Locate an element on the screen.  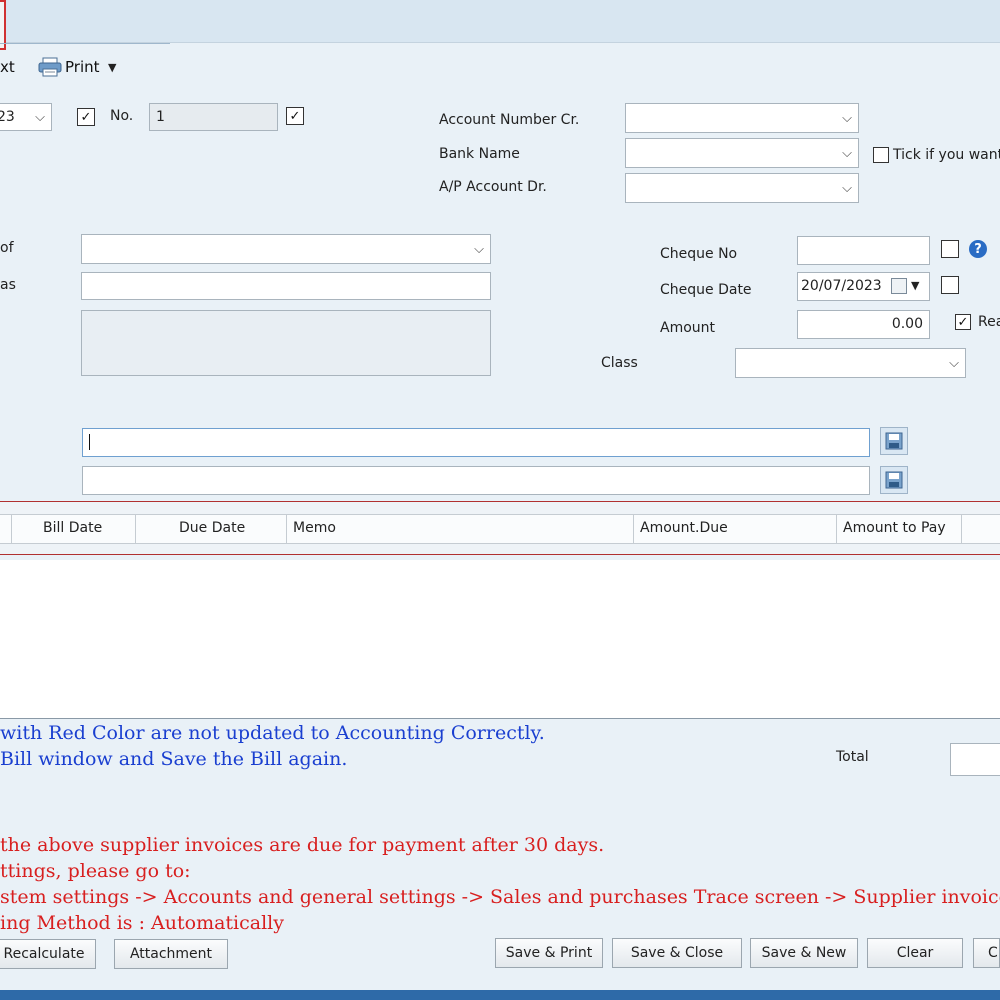
cheque-date-picker: 20/07/2023 ▼ is located at coordinates (863, 286).